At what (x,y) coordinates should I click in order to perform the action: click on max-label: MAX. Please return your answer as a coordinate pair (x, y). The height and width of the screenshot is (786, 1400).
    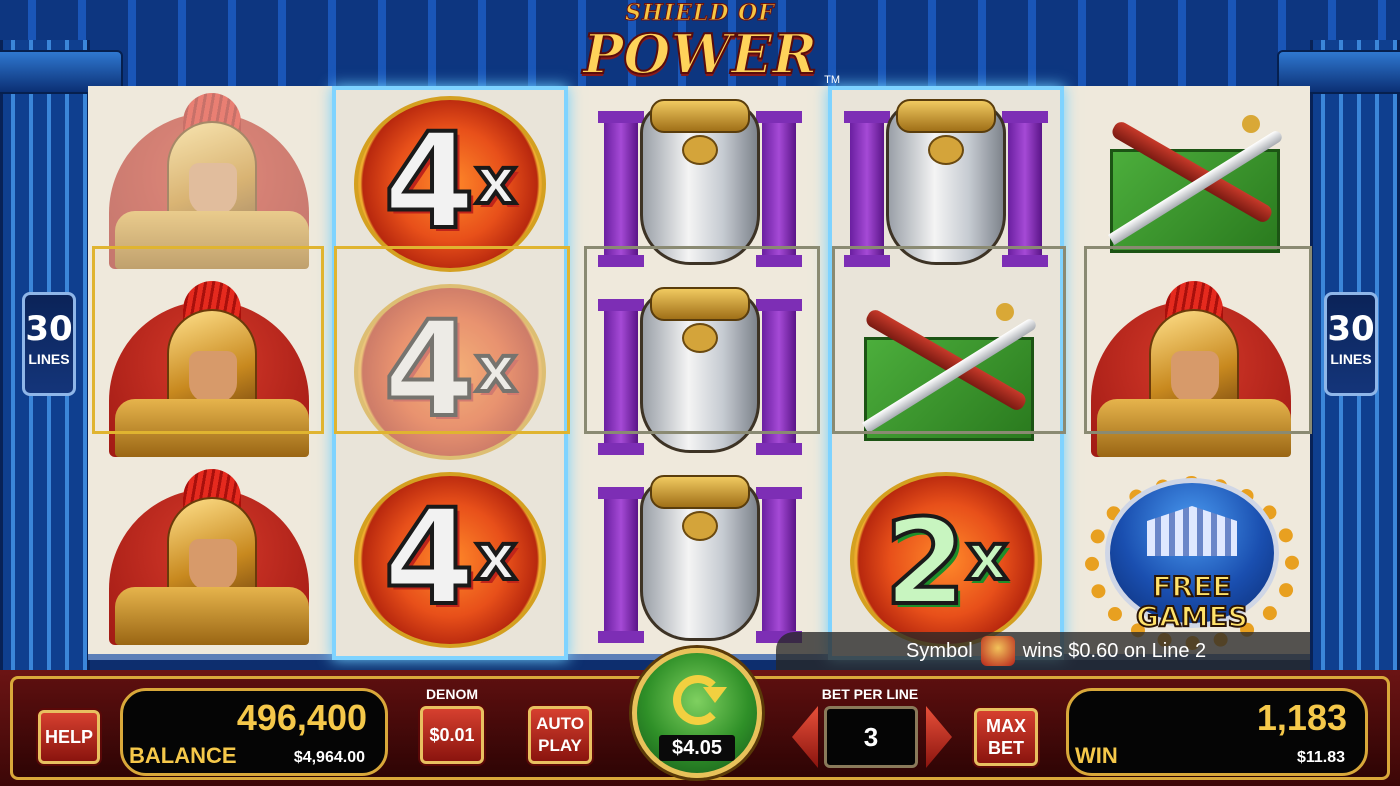
    Looking at the image, I should click on (1006, 726).